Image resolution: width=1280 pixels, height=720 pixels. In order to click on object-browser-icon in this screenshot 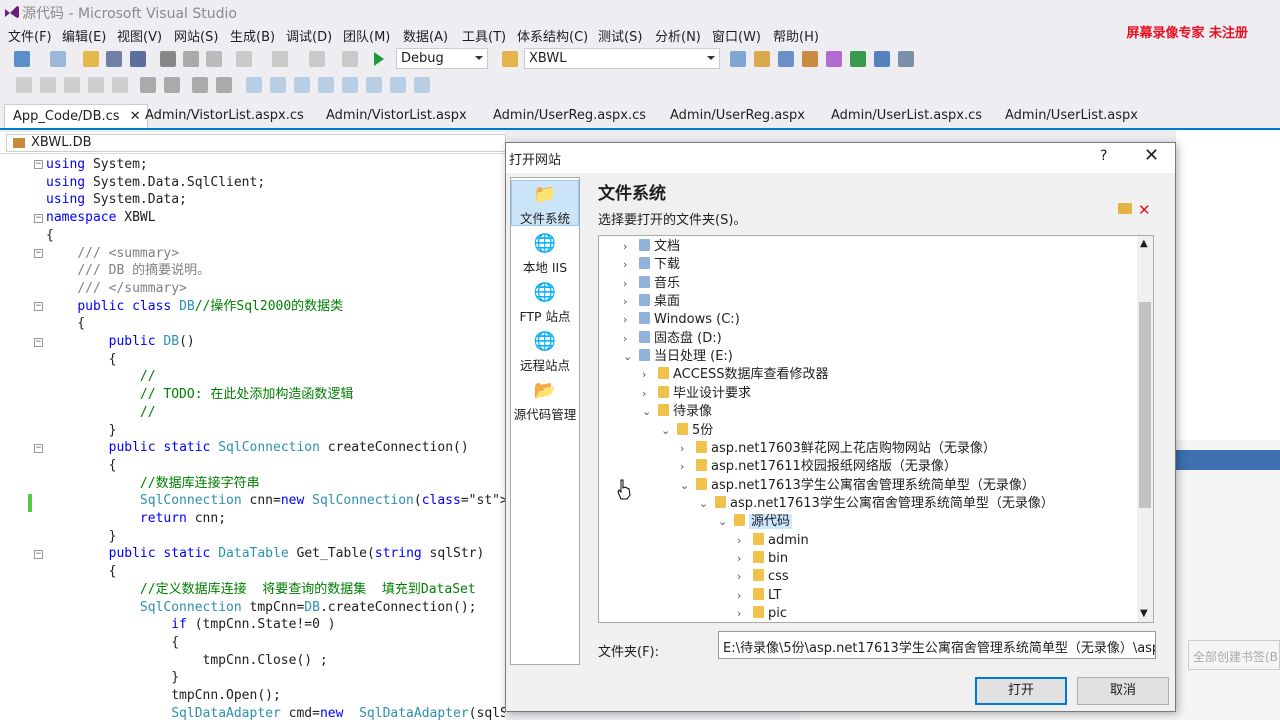, I will do `click(786, 59)`.